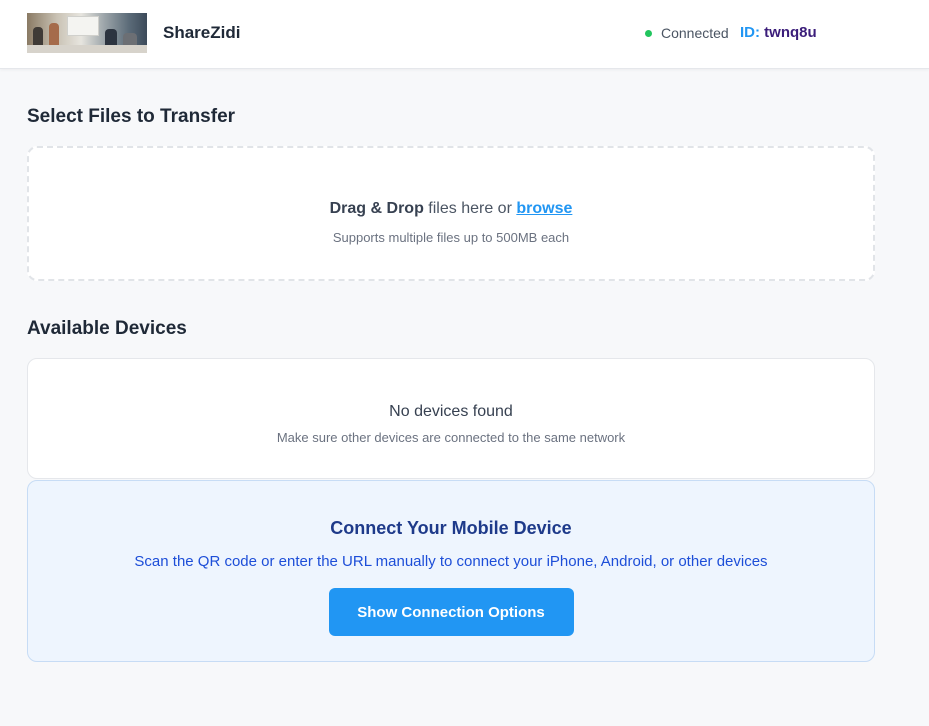 The width and height of the screenshot is (929, 726). What do you see at coordinates (464, 34) in the screenshot?
I see `app-header: ShareZidi Connected ID: twnq8u` at bounding box center [464, 34].